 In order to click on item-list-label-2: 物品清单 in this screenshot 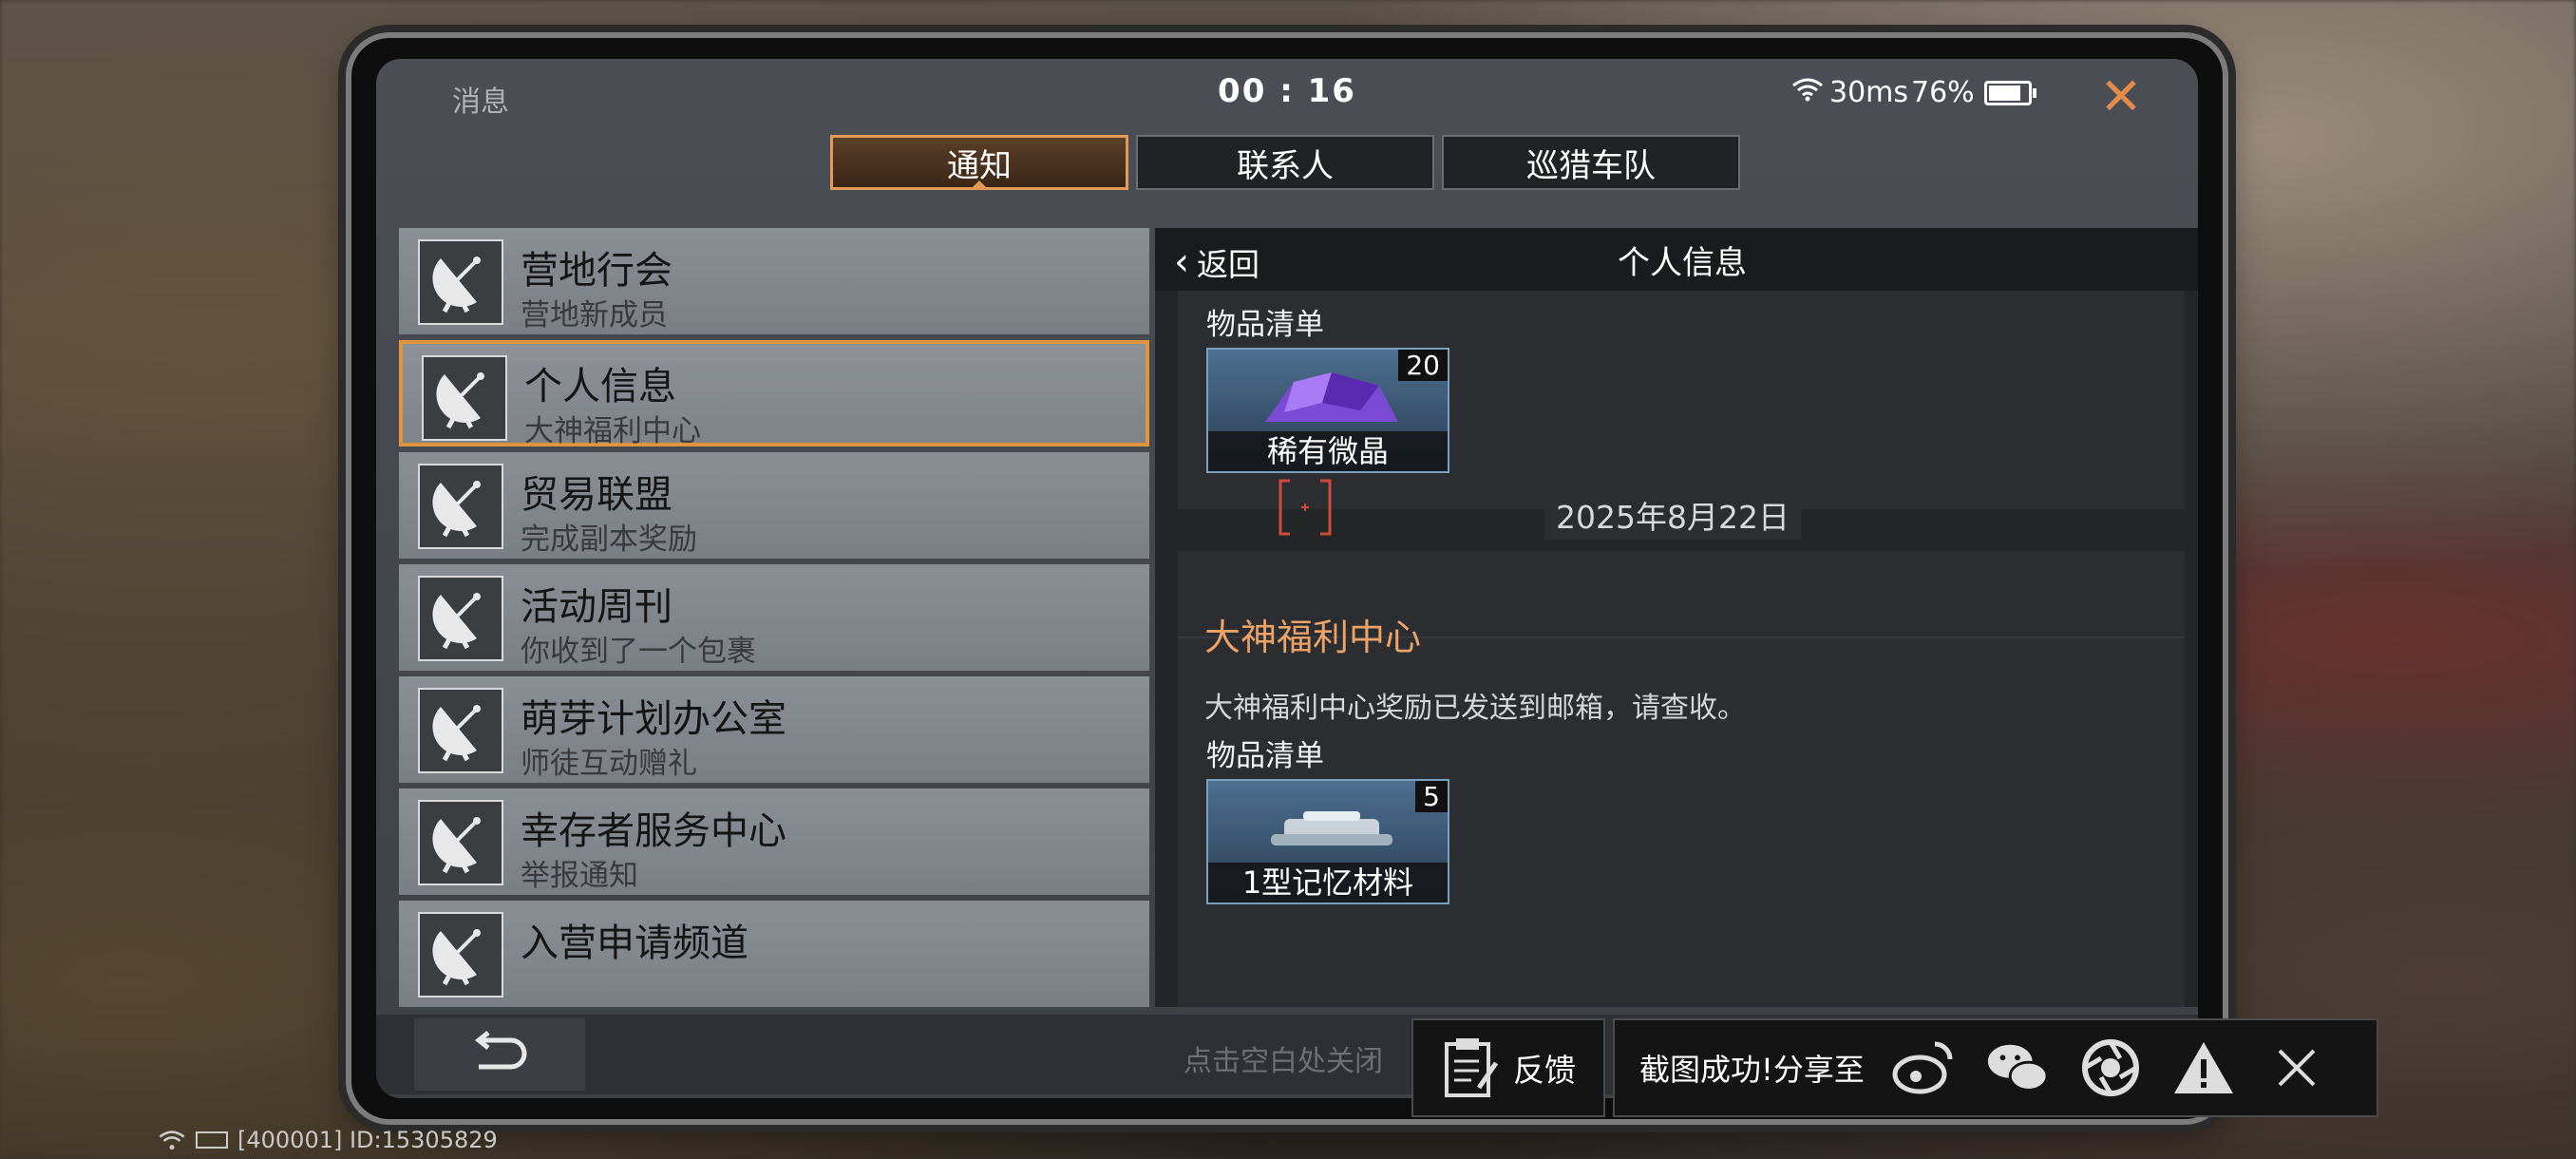, I will do `click(1265, 756)`.